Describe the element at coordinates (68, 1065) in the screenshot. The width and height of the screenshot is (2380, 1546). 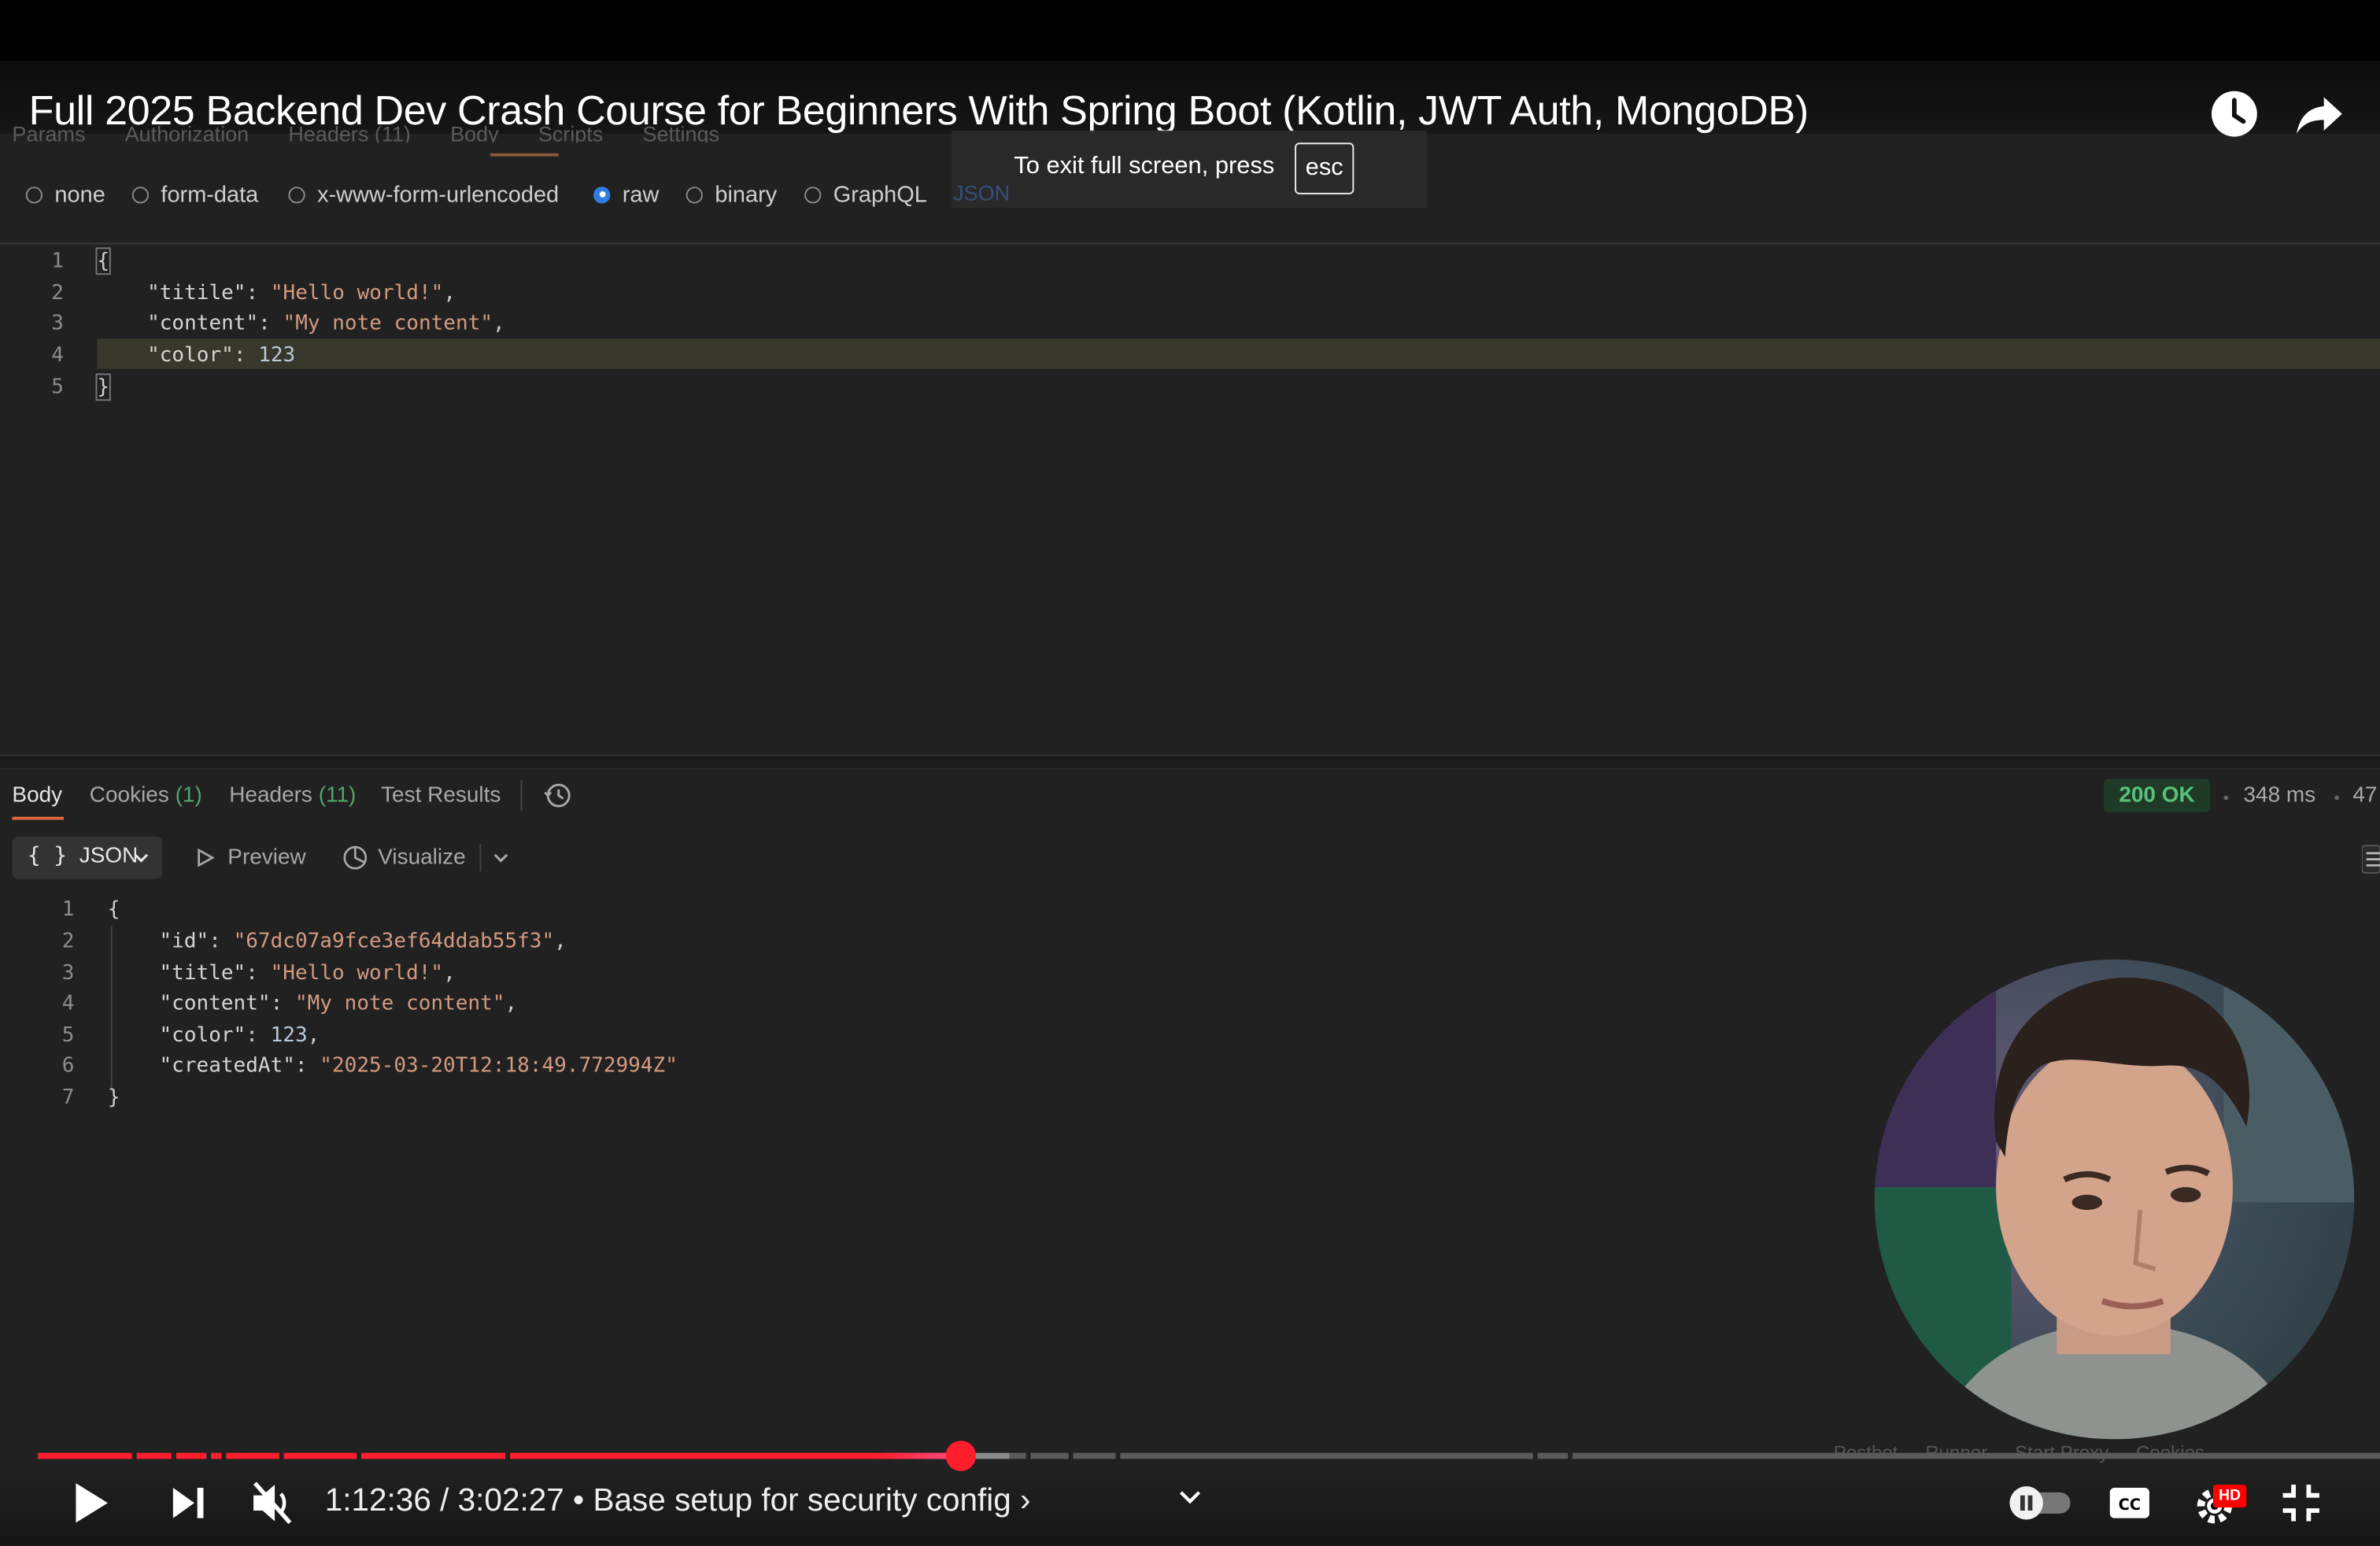
I see `line-number: 6` at that location.